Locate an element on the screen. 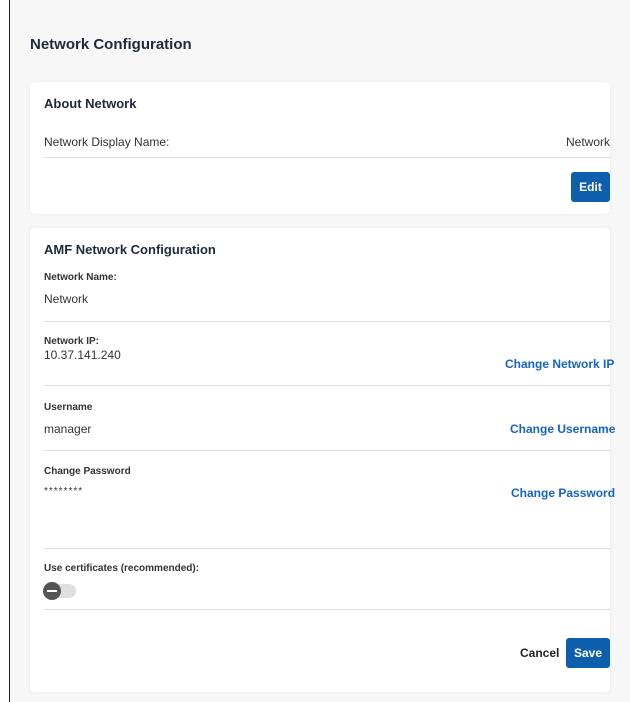  network-name-label: Network Name: is located at coordinates (80, 277).